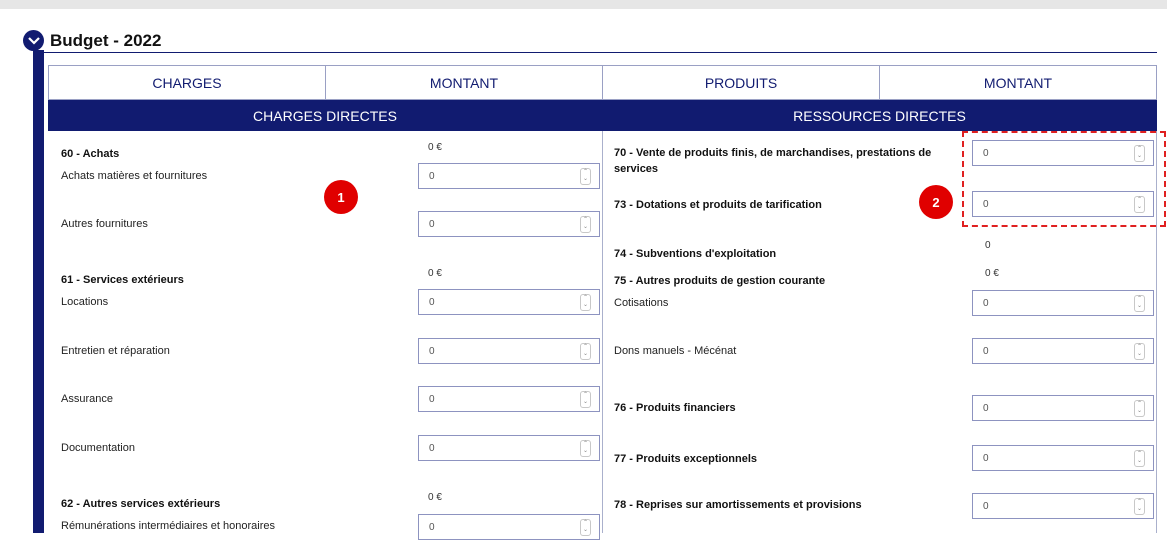  What do you see at coordinates (1063, 458) in the screenshot?
I see `p77-input: 0 ⌃ ⌄` at bounding box center [1063, 458].